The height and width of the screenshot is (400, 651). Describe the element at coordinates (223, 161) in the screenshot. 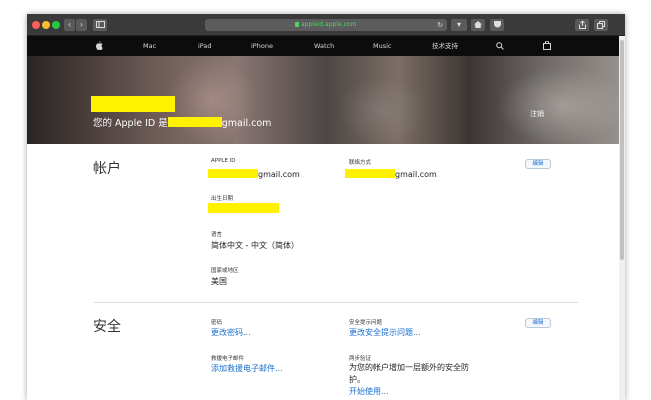

I see `apple-id-label: APPLE ID` at that location.